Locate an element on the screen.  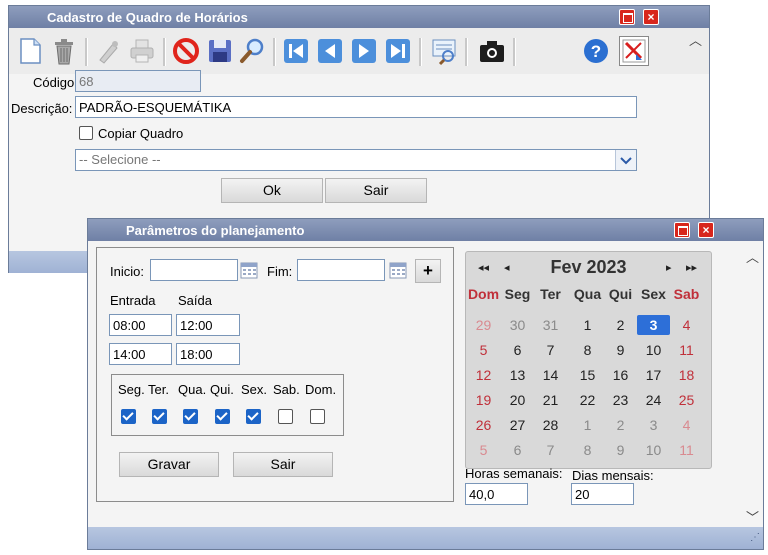
inicio-field is located at coordinates (194, 270).